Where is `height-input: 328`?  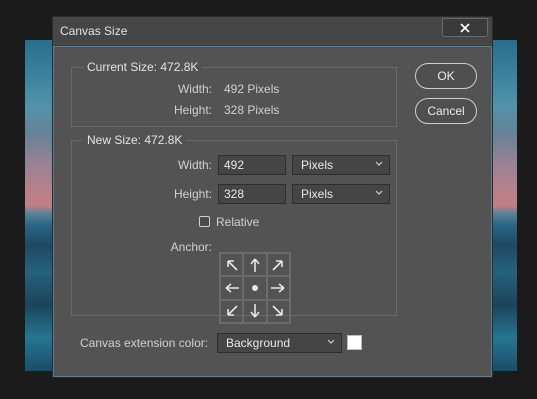
height-input: 328 is located at coordinates (252, 194).